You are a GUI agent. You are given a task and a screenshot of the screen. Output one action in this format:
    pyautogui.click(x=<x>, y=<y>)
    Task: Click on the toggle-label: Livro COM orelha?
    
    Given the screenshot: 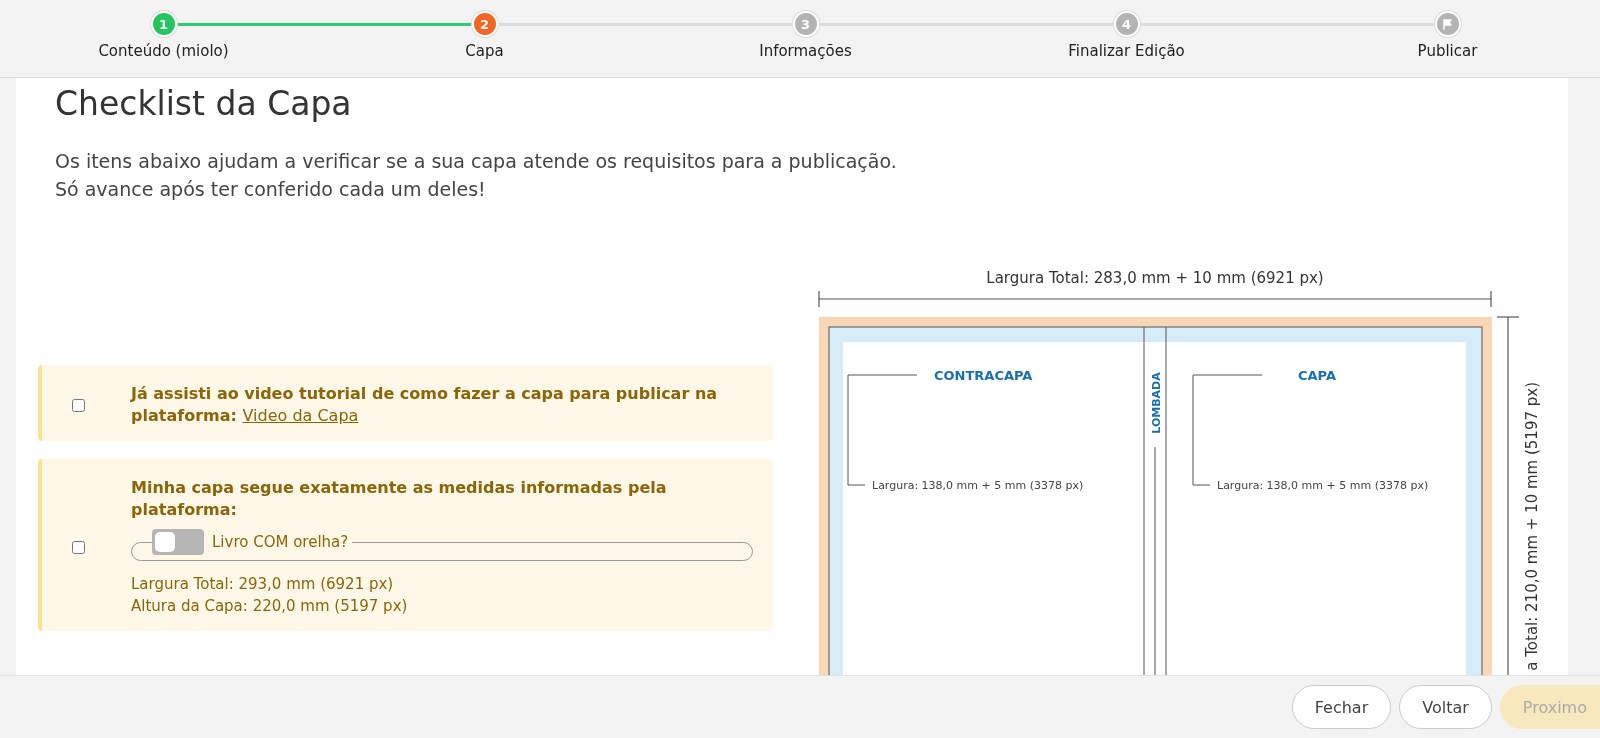 What is the action you would take?
    pyautogui.click(x=280, y=542)
    